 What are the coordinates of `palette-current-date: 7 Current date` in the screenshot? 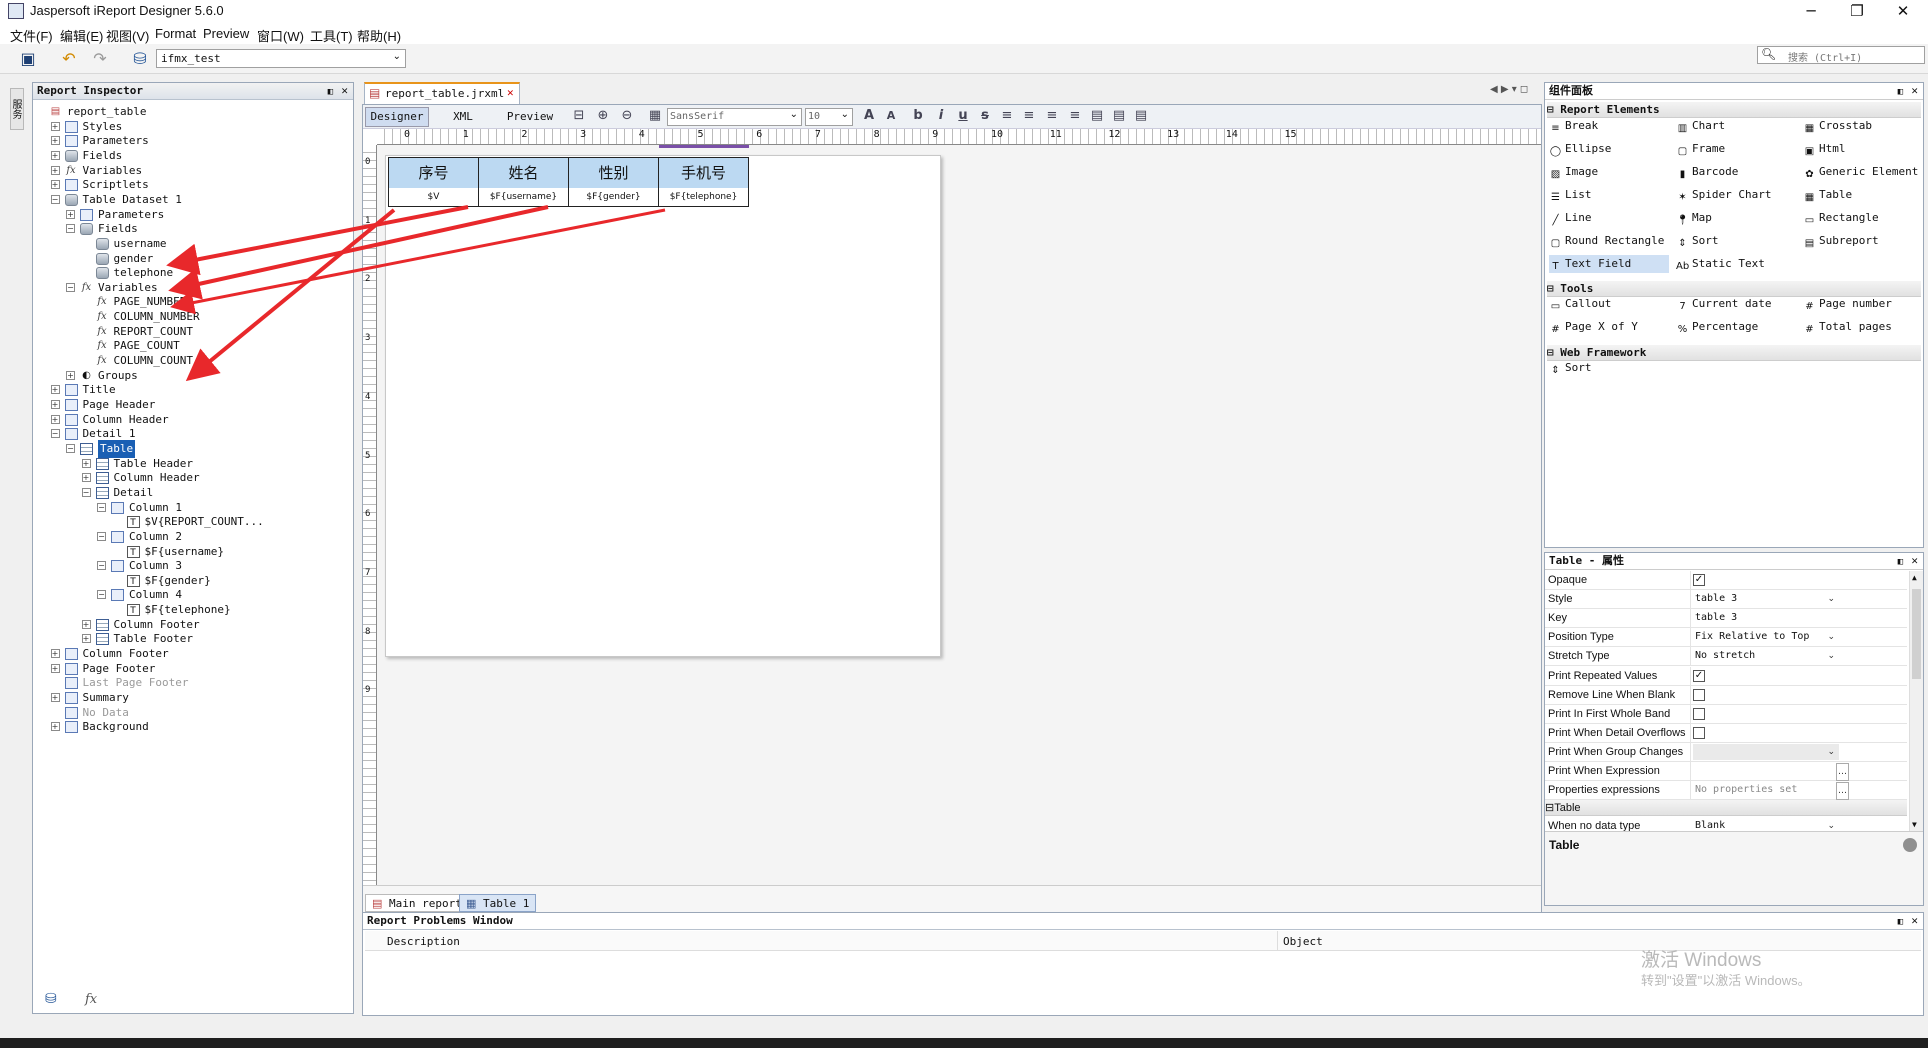 It's located at (1723, 304).